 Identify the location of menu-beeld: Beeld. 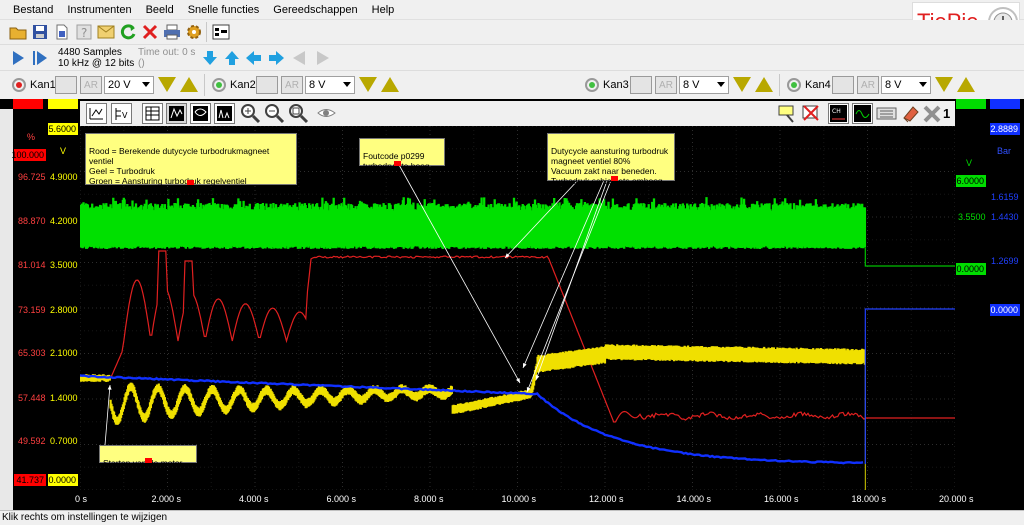
(160, 10).